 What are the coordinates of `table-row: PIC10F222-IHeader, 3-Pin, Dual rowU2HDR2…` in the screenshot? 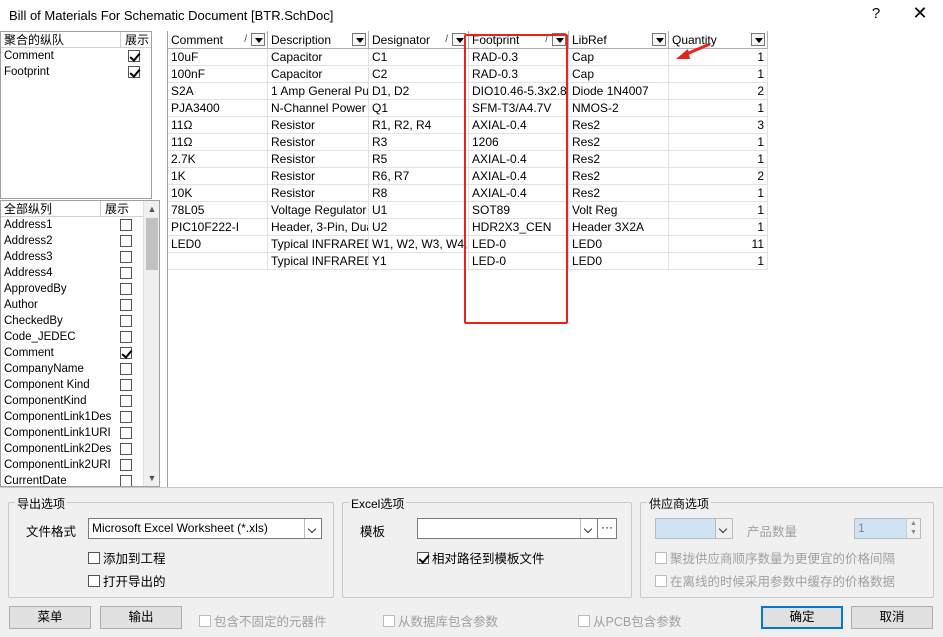 It's located at (468, 227).